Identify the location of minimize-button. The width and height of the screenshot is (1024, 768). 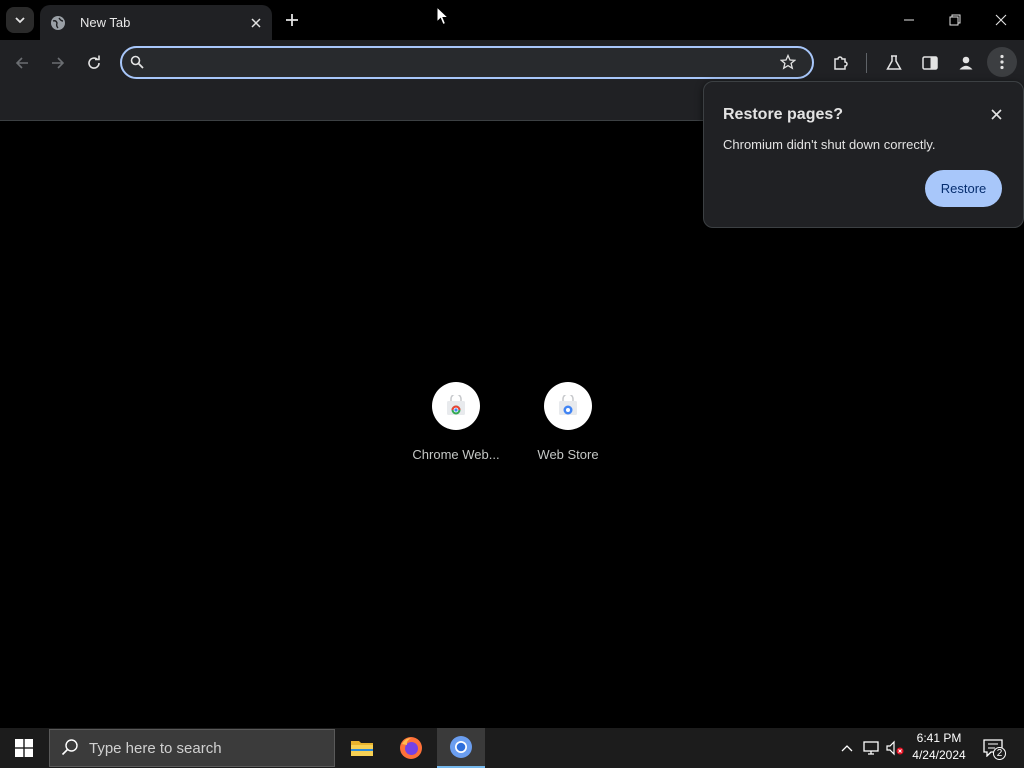
(909, 20).